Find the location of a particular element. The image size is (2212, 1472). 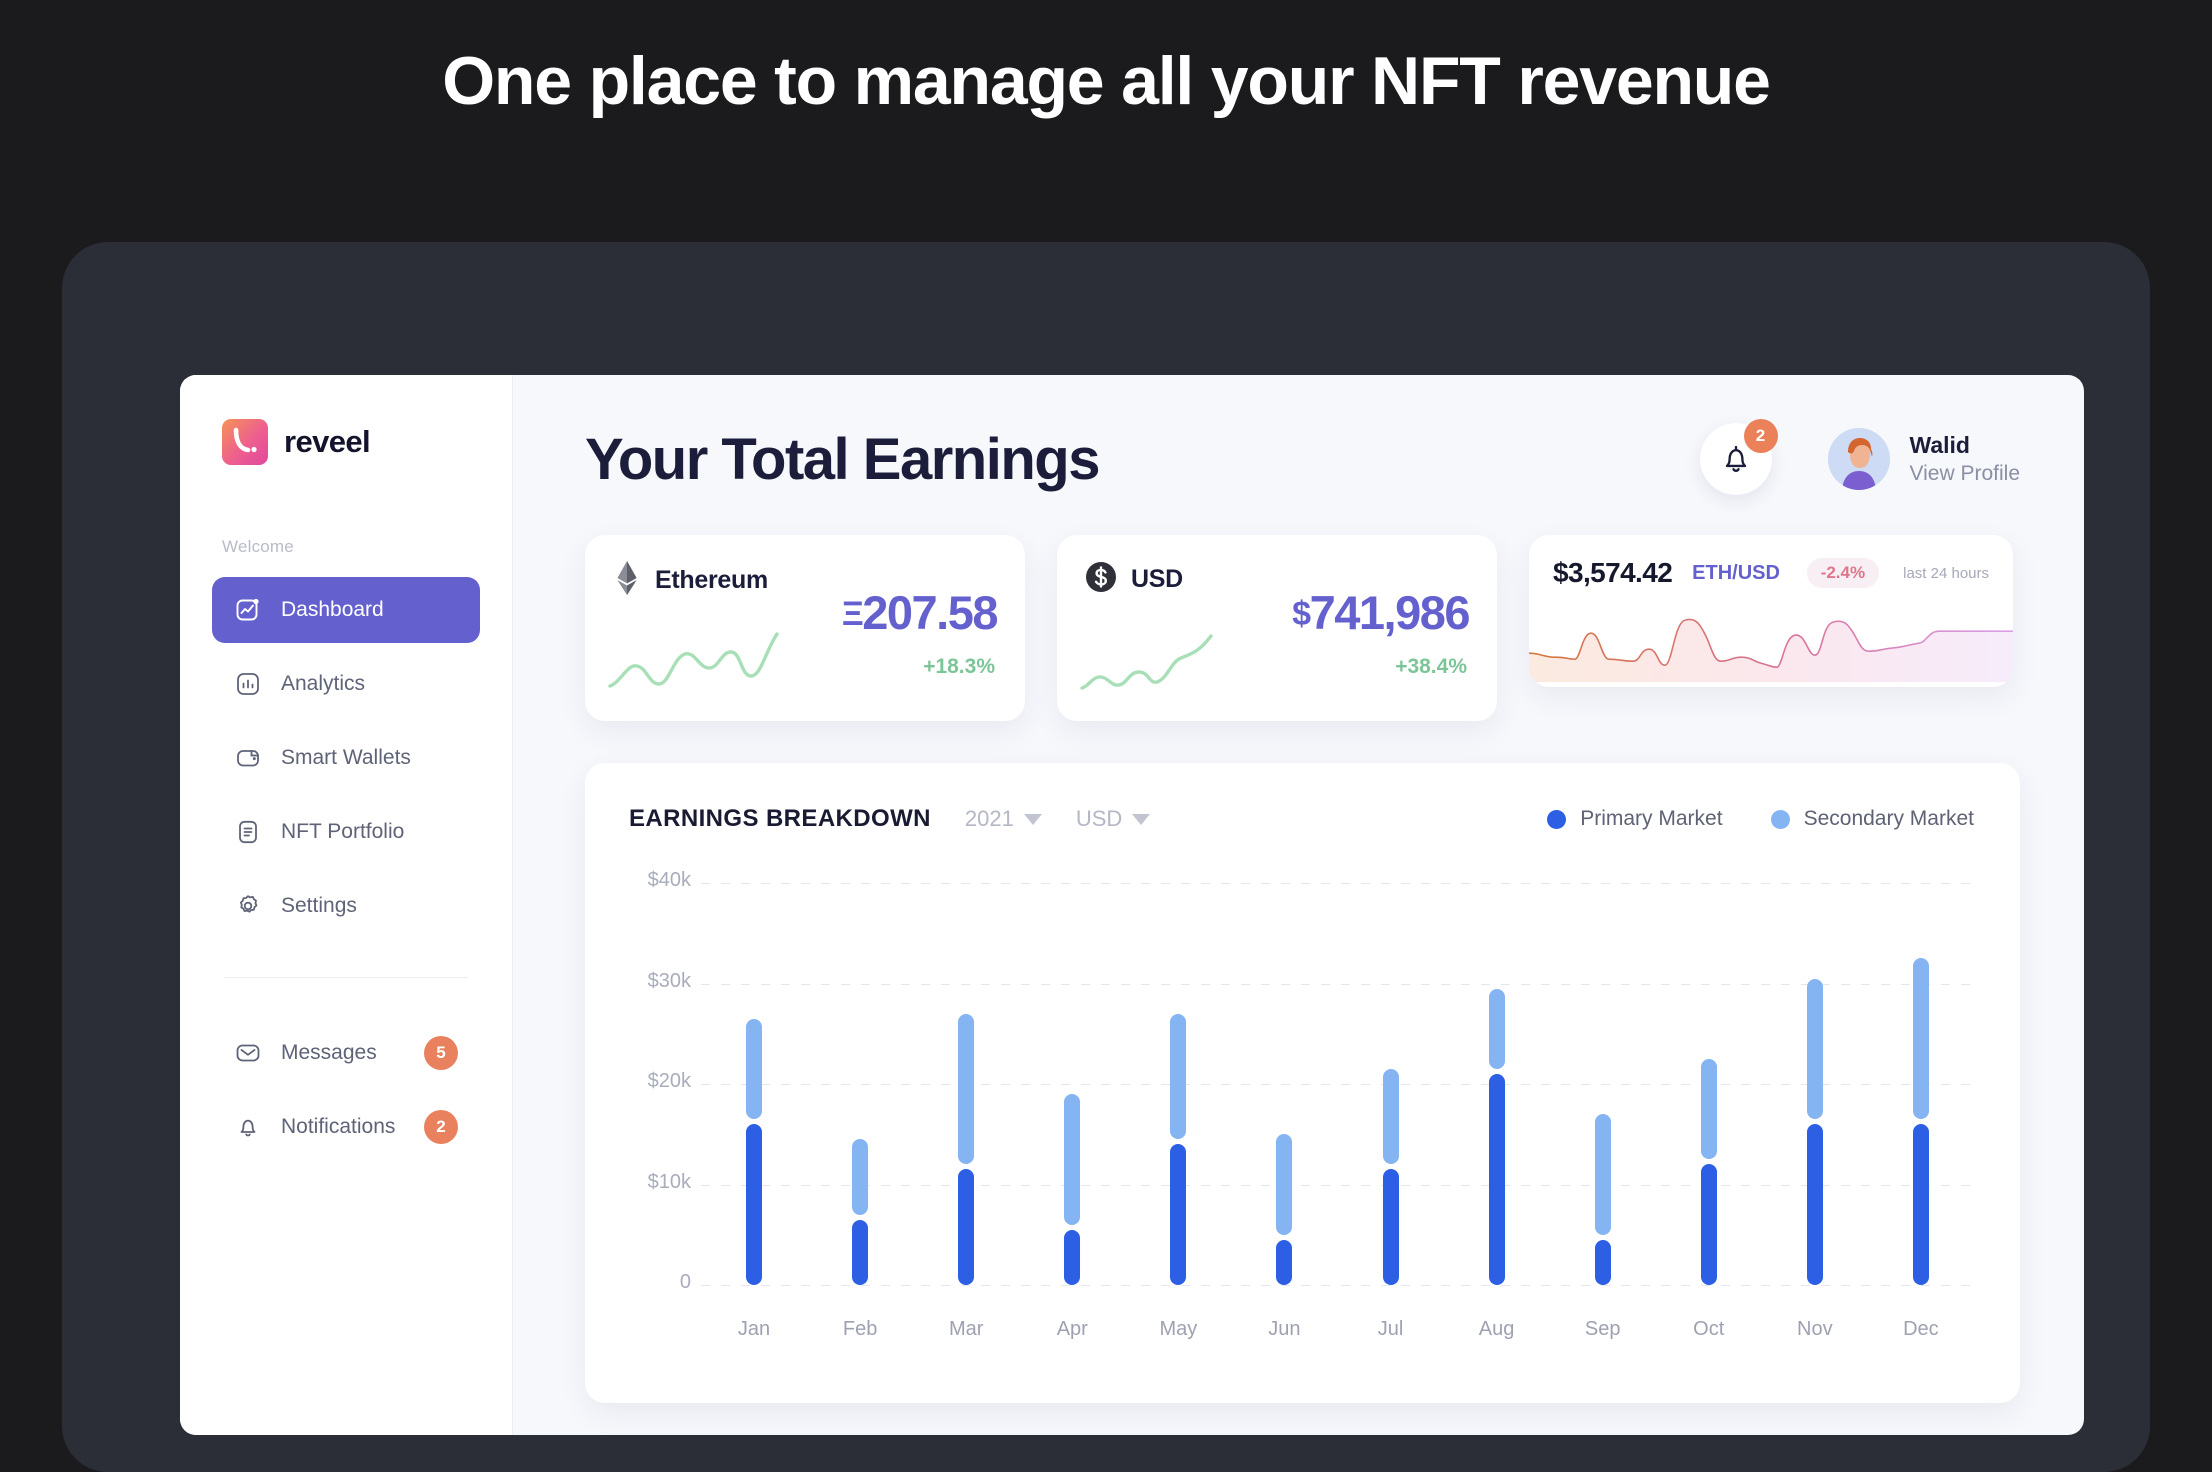

profile-name: Walid is located at coordinates (1939, 444).